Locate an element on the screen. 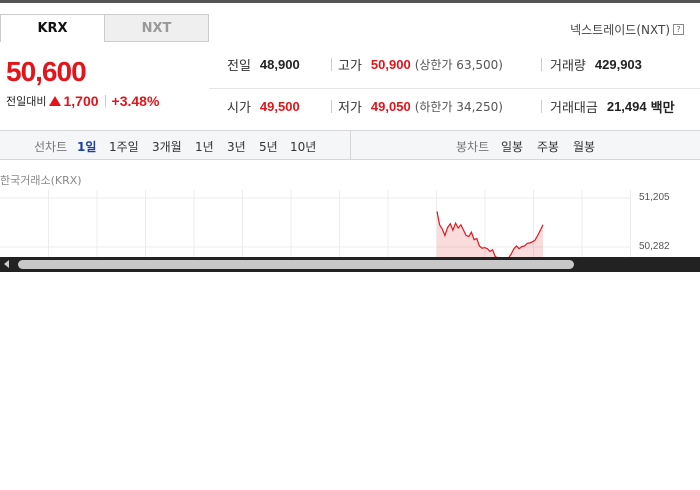 This screenshot has width=700, height=490. period-weekly: 주봉 is located at coordinates (548, 146).